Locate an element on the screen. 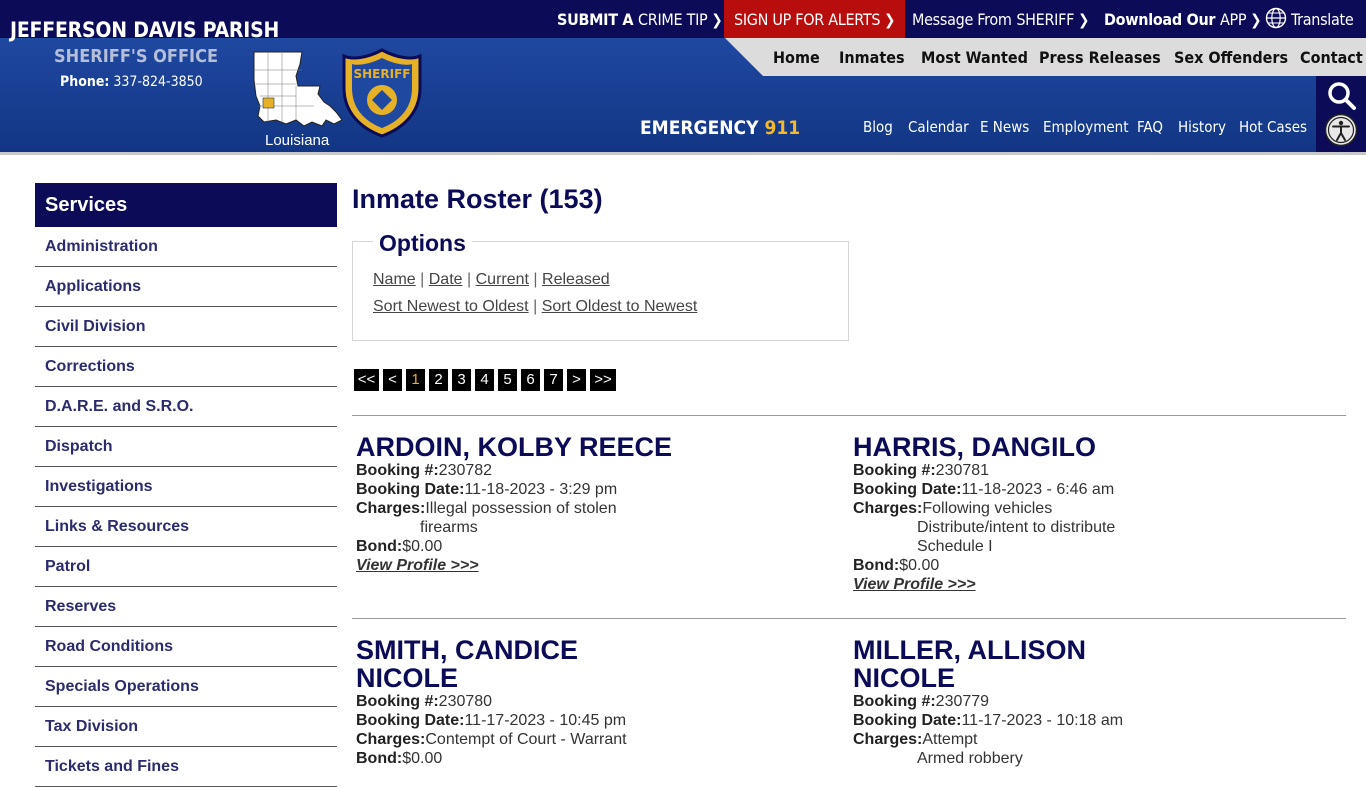 The image size is (1366, 787). pager-page-3: 3 is located at coordinates (461, 380).